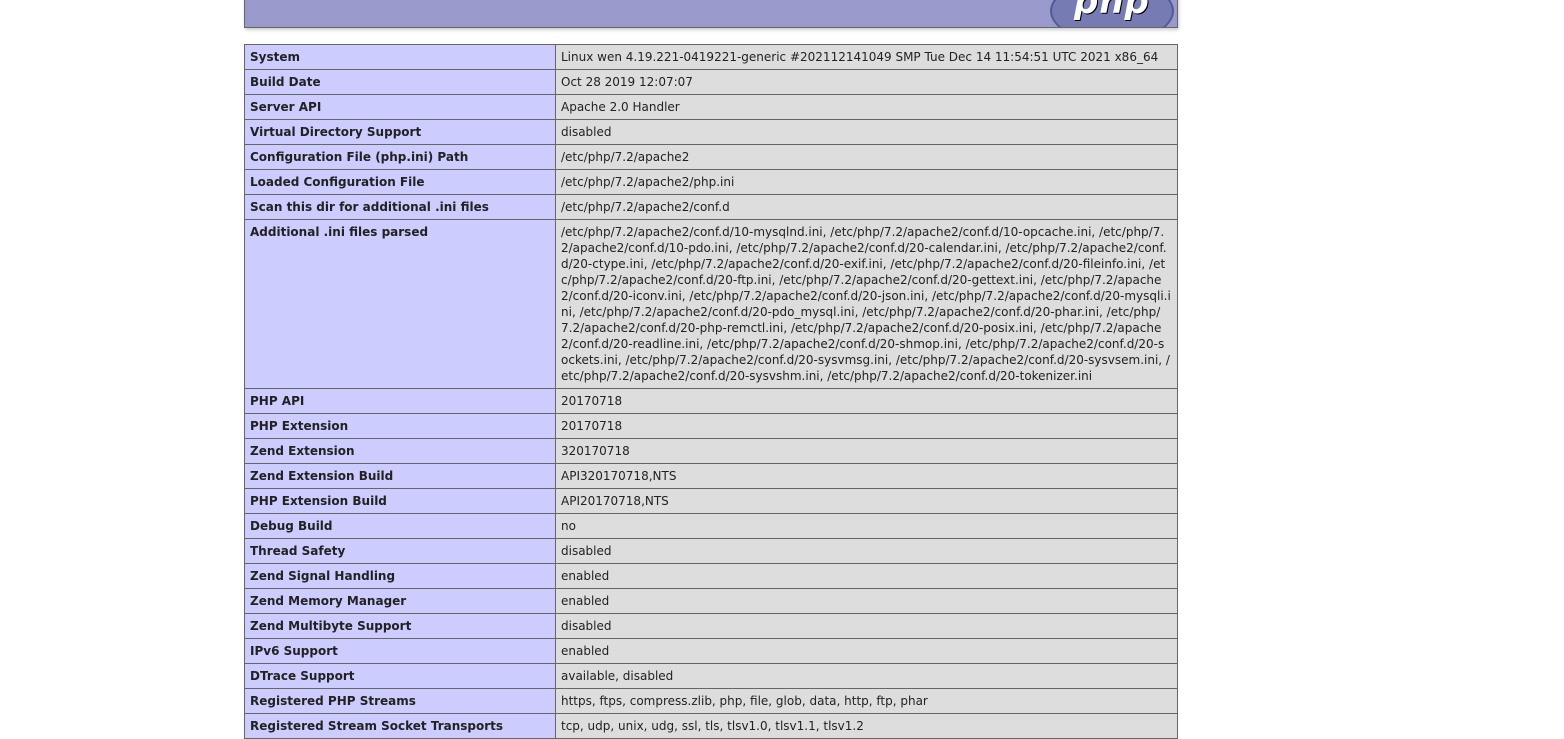 This screenshot has height=739, width=1564. What do you see at coordinates (866, 82) in the screenshot?
I see `row-value: Oct 28 2019 12:07:07` at bounding box center [866, 82].